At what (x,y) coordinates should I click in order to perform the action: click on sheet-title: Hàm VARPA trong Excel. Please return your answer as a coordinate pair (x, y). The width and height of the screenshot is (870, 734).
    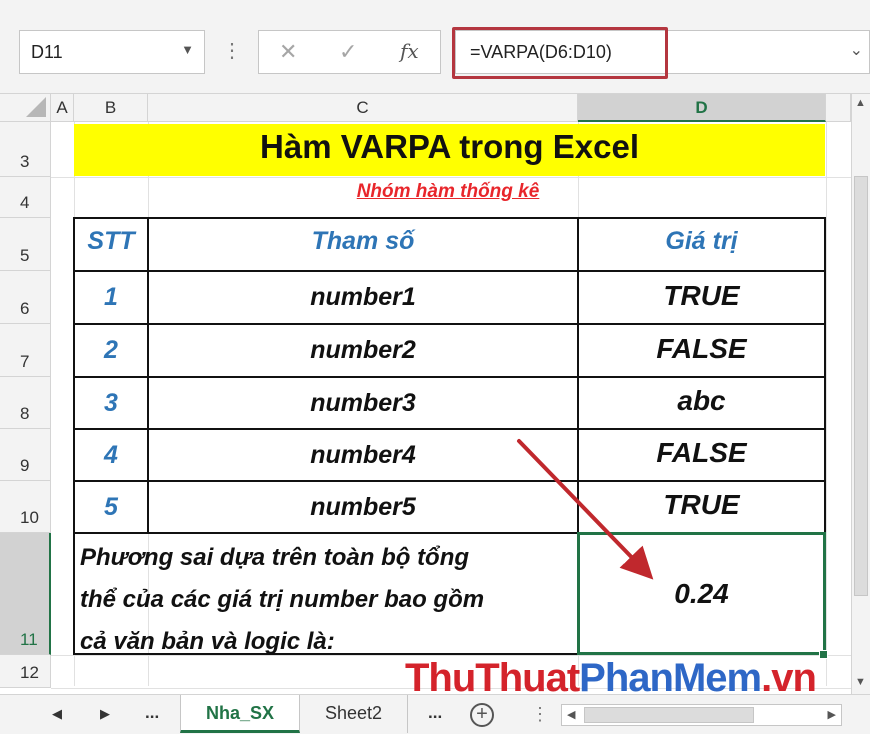
    Looking at the image, I should click on (449, 147).